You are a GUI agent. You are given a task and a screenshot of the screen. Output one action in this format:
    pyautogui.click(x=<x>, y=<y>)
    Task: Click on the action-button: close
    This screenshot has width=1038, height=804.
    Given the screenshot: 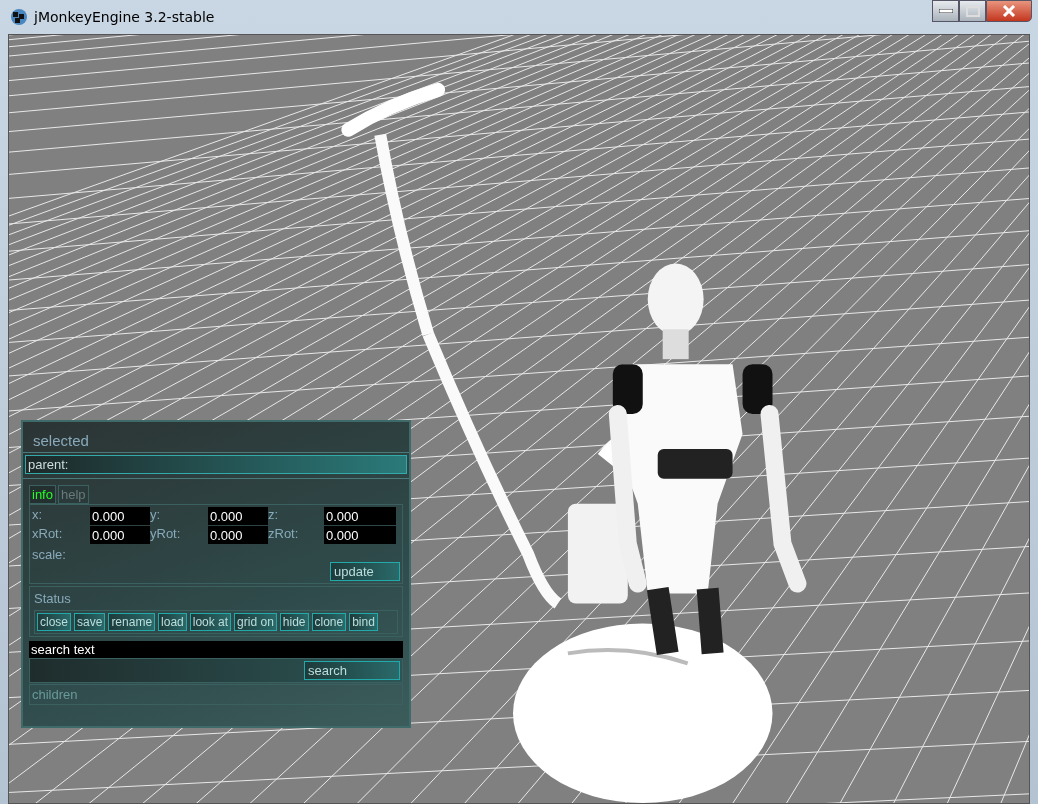 What is the action you would take?
    pyautogui.click(x=54, y=622)
    